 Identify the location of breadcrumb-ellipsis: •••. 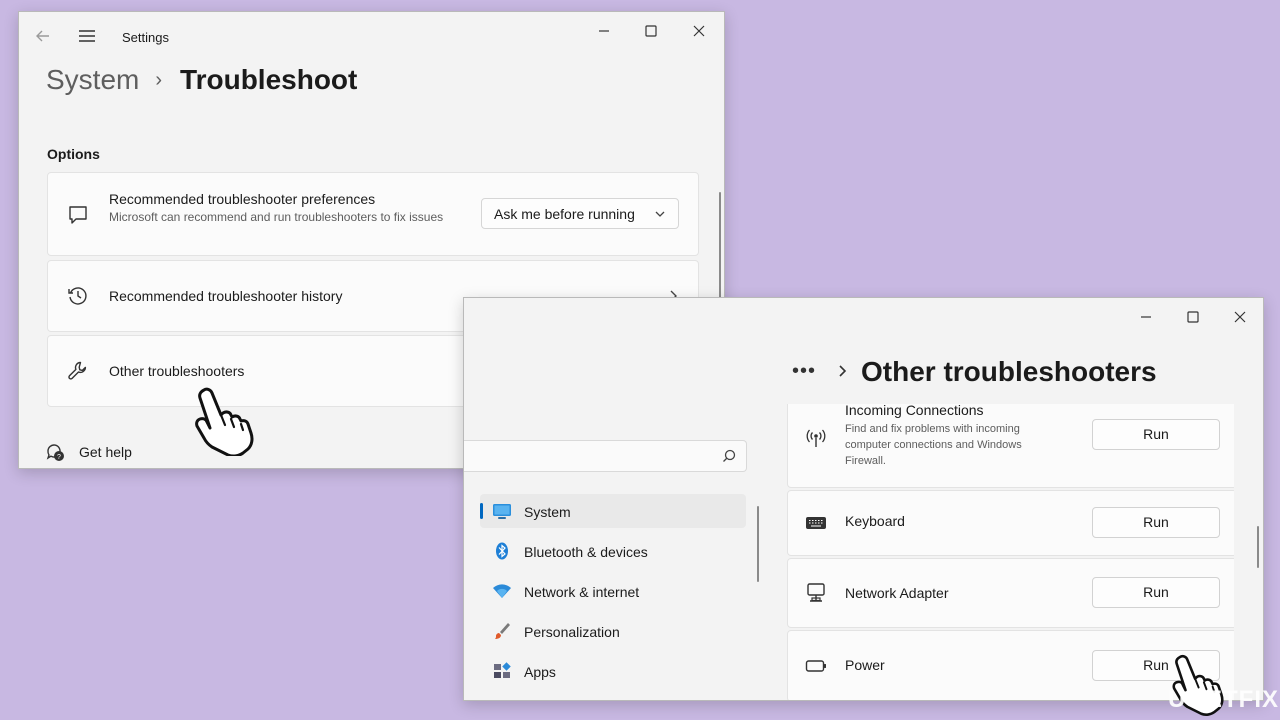
(804, 371).